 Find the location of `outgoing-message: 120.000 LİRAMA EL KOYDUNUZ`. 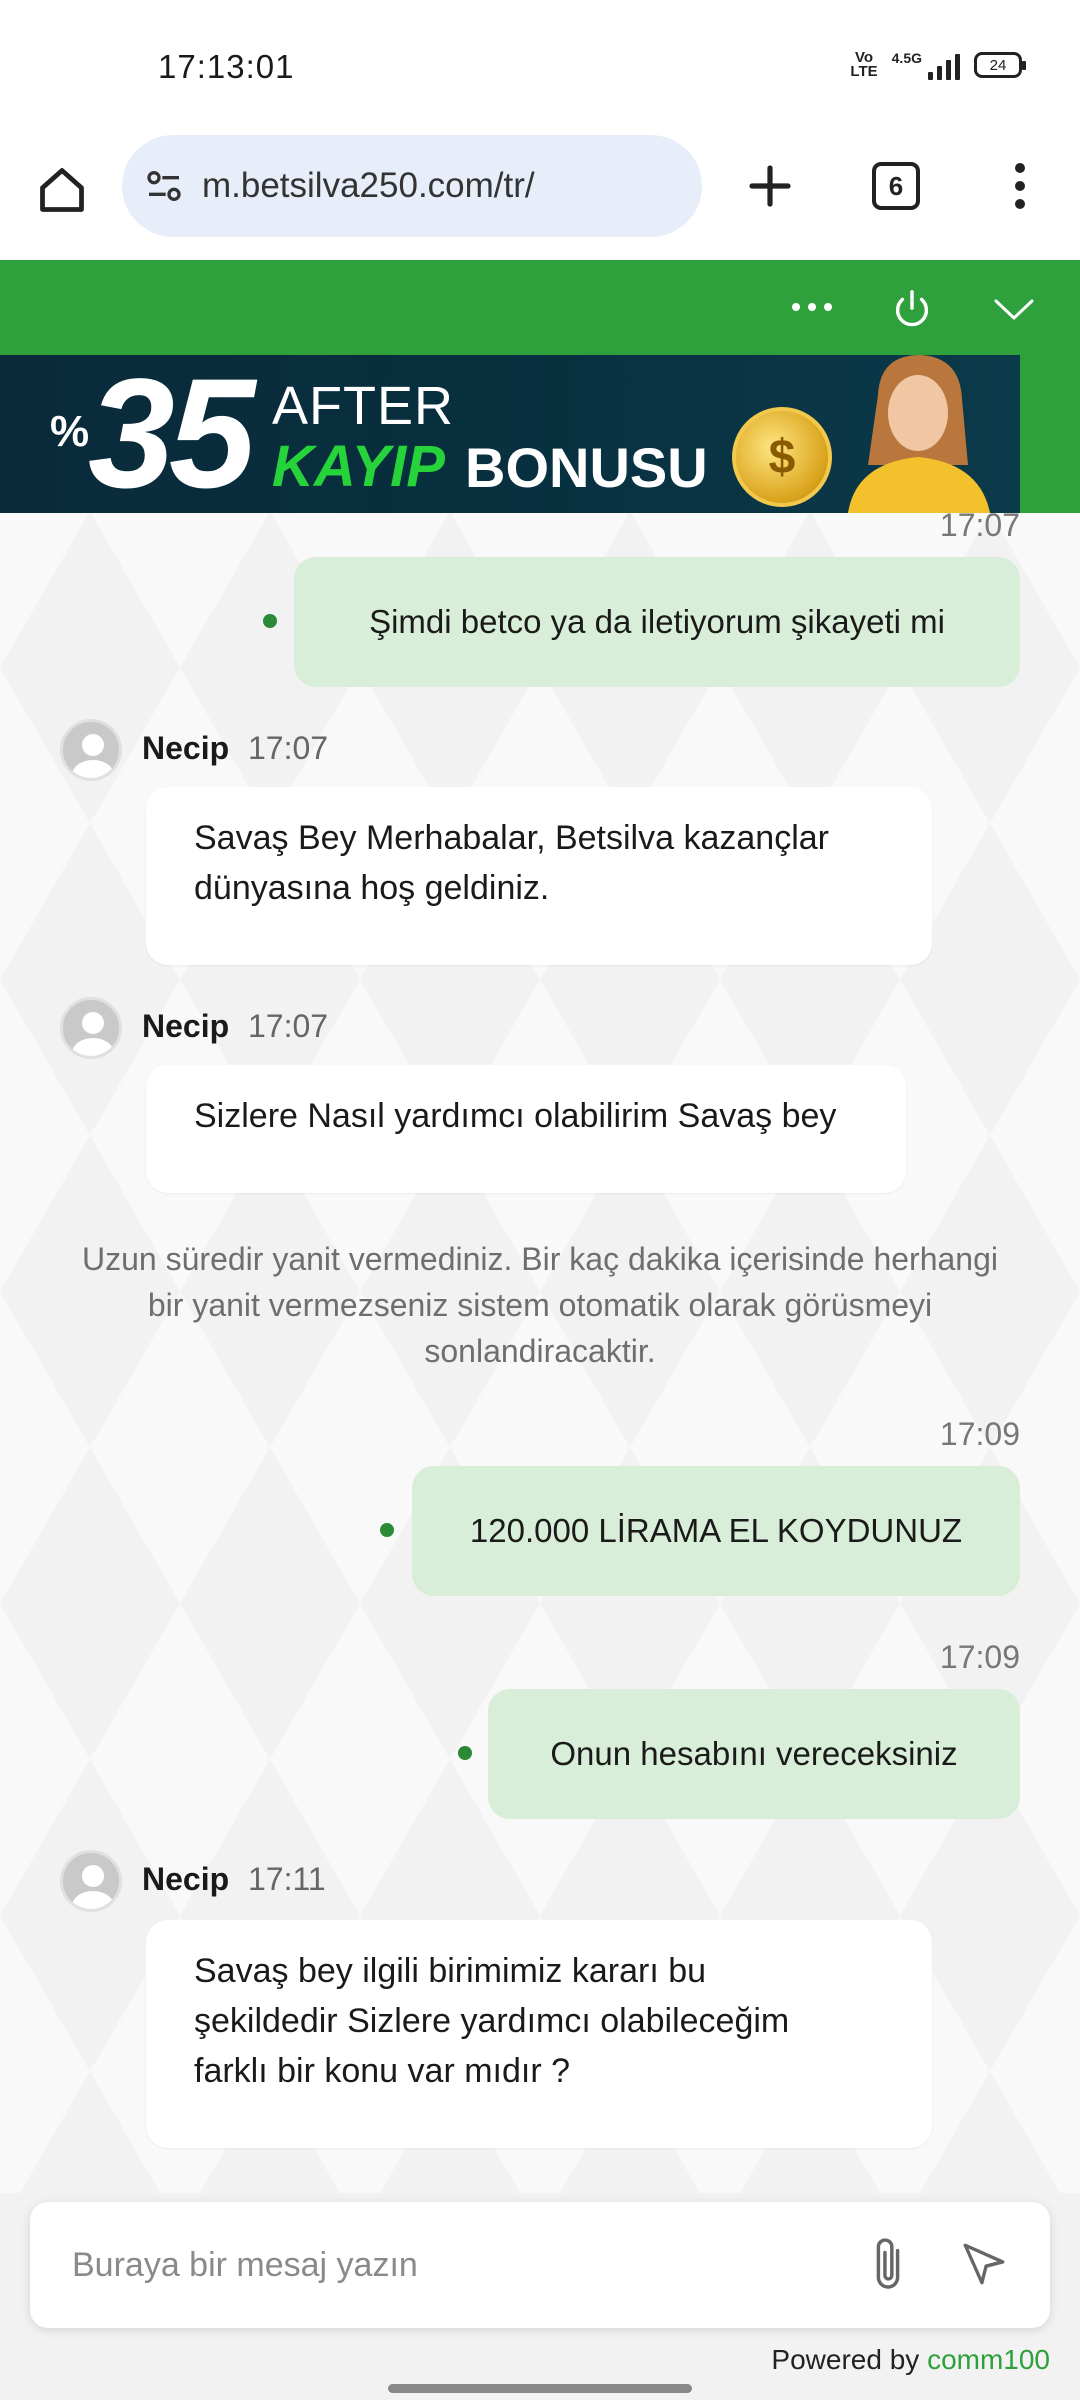

outgoing-message: 120.000 LİRAMA EL KOYDUNUZ is located at coordinates (716, 1531).